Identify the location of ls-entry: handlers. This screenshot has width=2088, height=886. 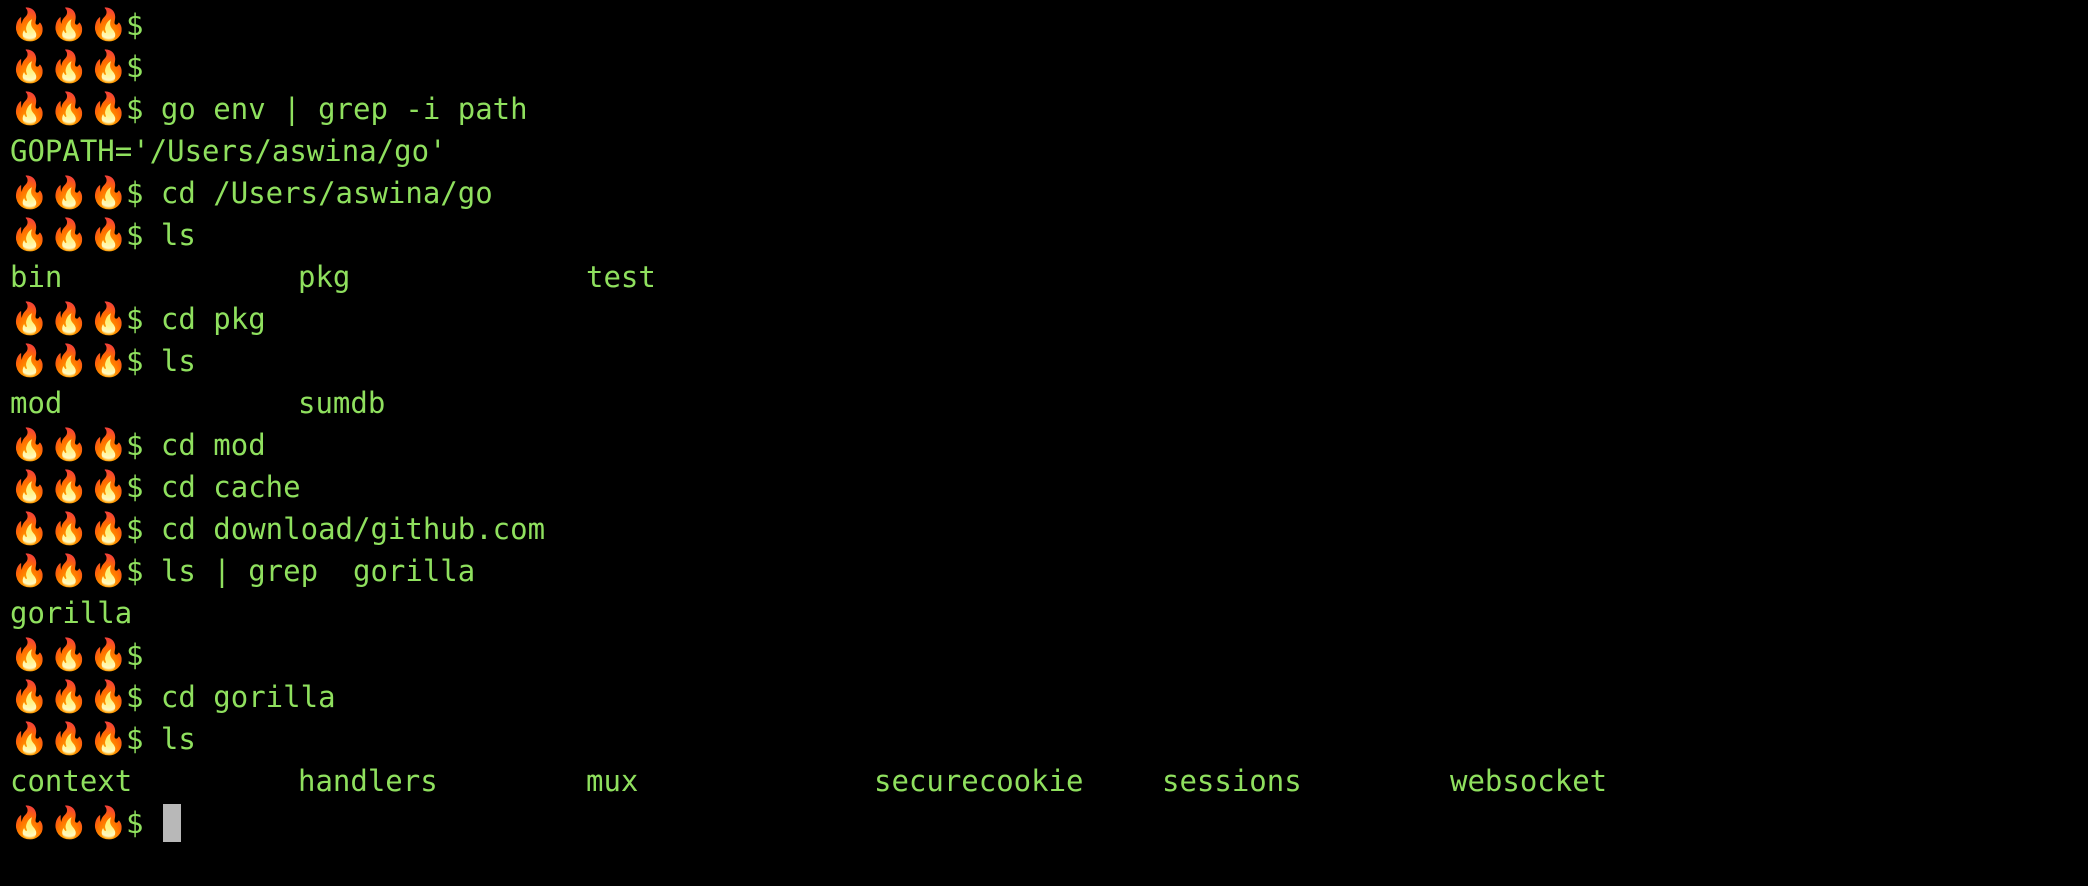
(368, 781).